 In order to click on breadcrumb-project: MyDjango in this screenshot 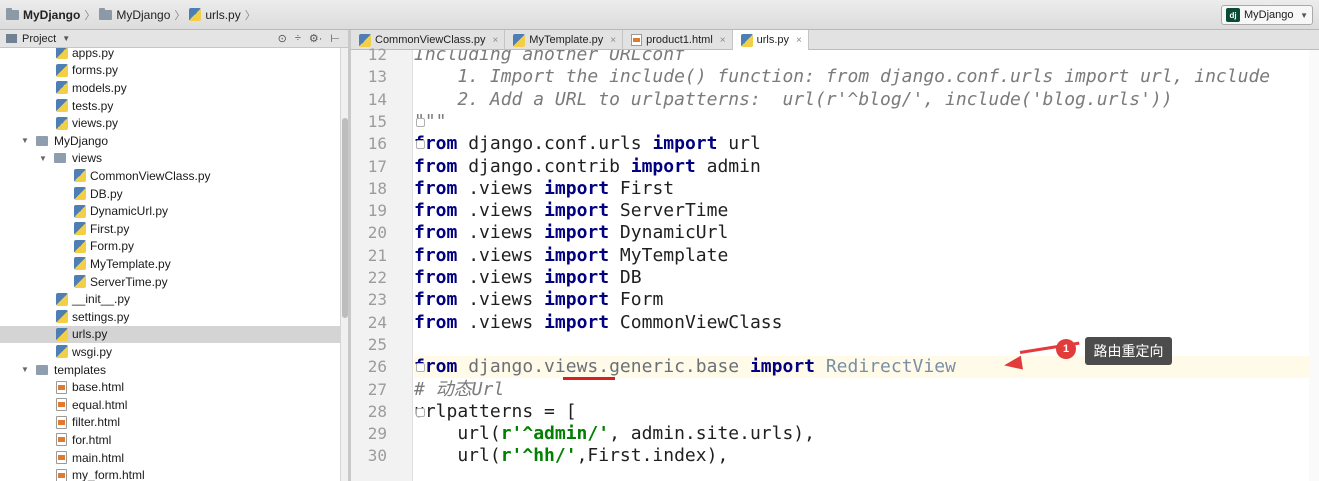, I will do `click(43, 14)`.